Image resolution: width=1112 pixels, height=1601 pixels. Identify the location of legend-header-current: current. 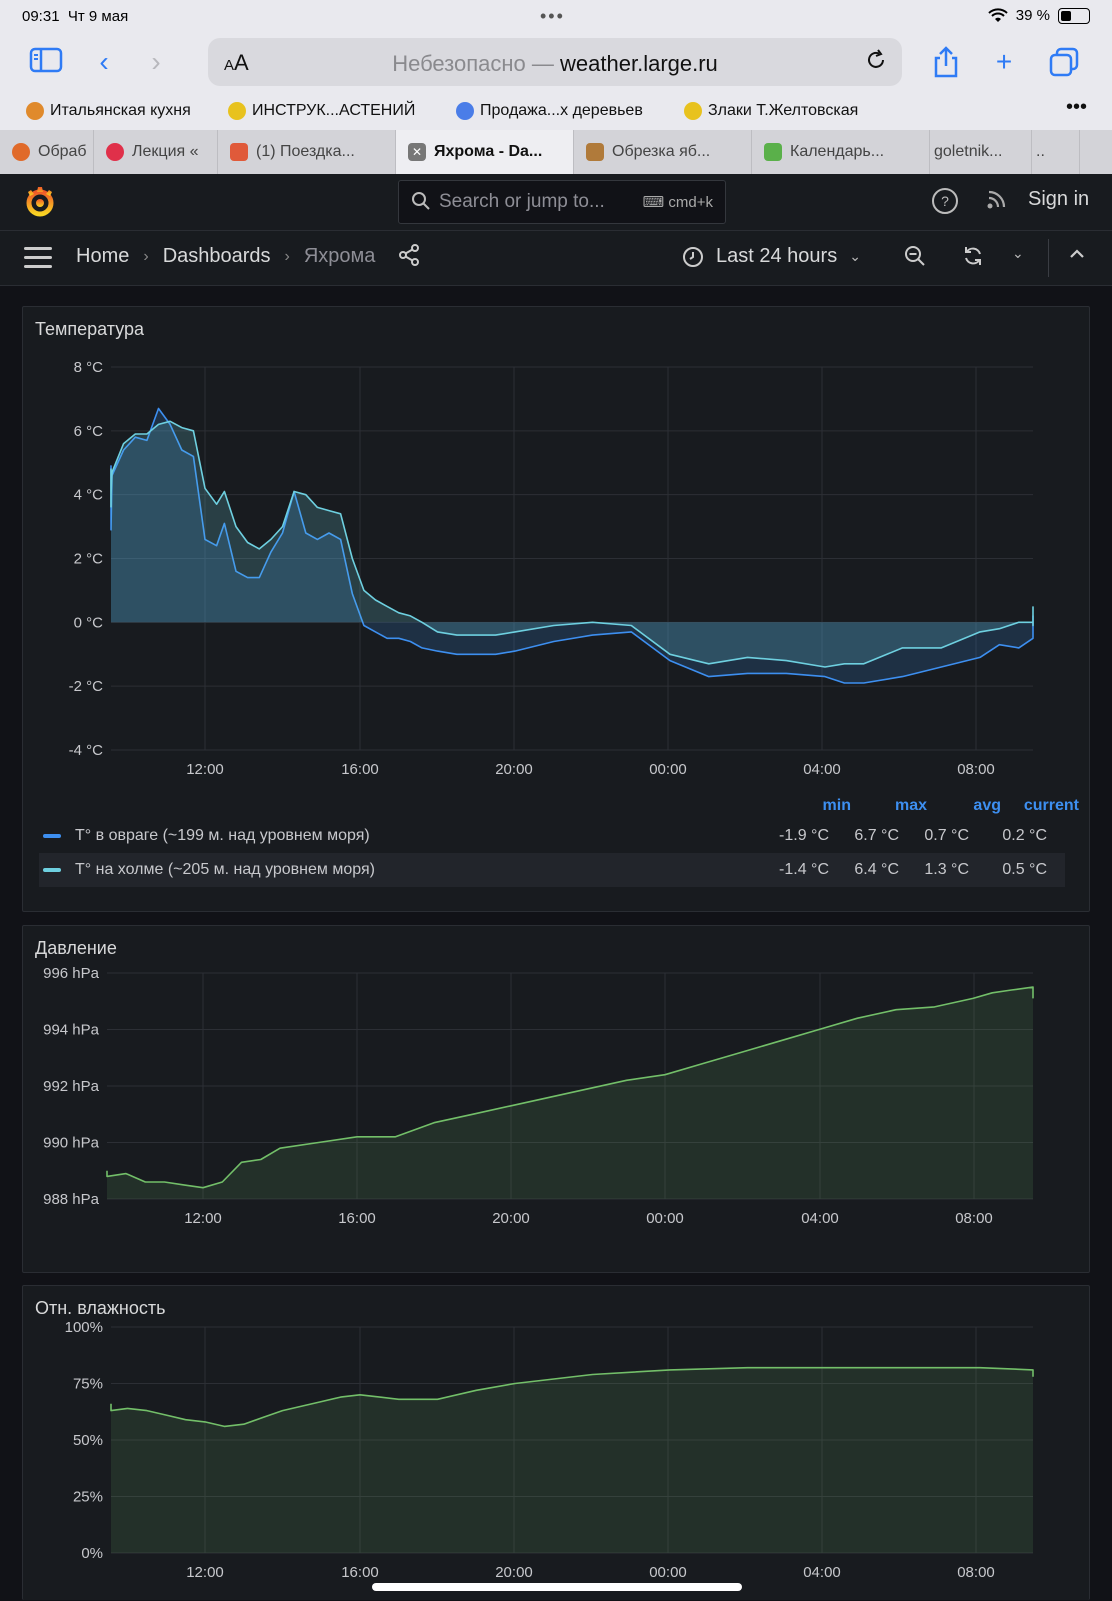
(1031, 806).